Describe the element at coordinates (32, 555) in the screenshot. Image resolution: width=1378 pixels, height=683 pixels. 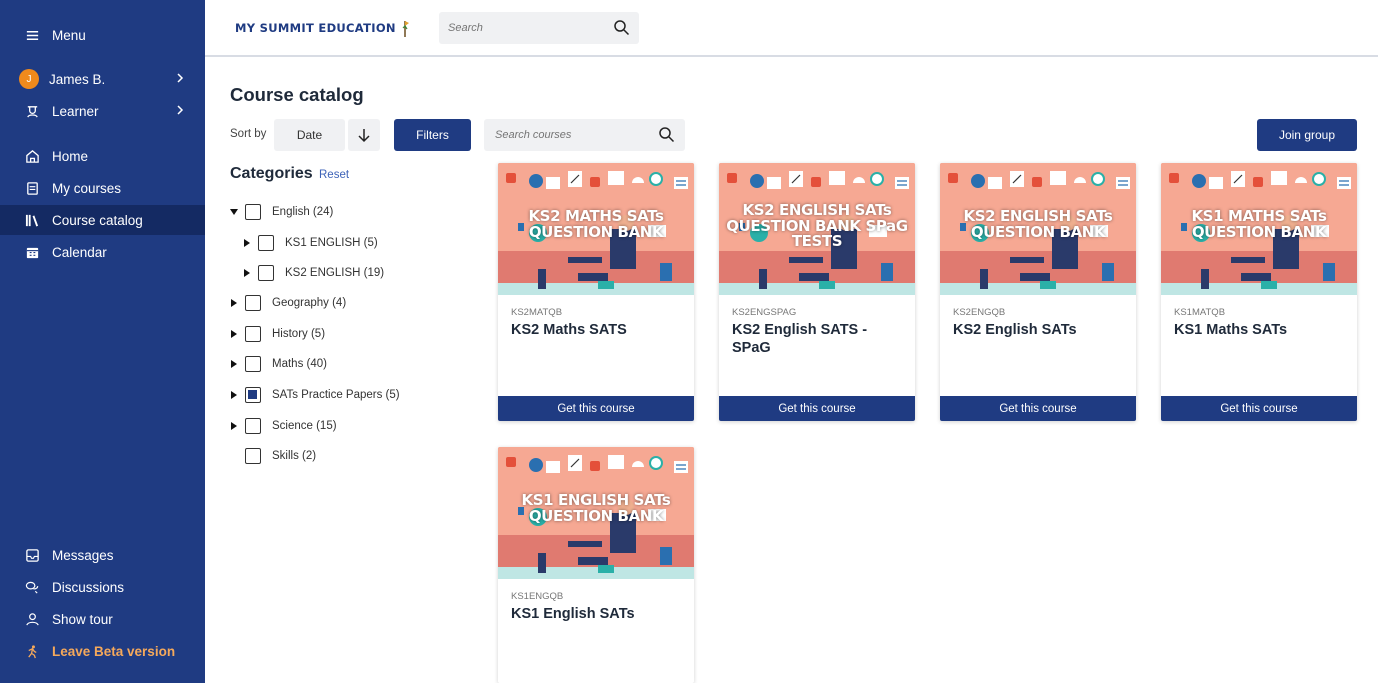
I see `message-icon` at that location.